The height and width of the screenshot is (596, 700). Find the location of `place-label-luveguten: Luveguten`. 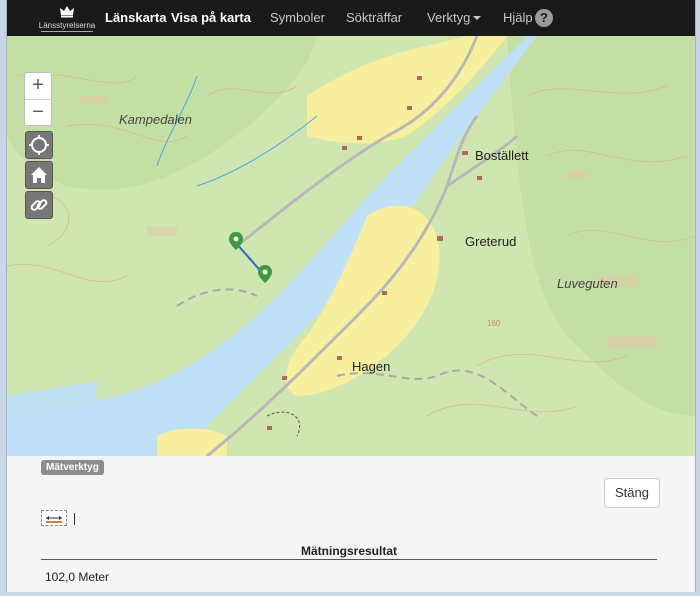

place-label-luveguten: Luveguten is located at coordinates (587, 283).